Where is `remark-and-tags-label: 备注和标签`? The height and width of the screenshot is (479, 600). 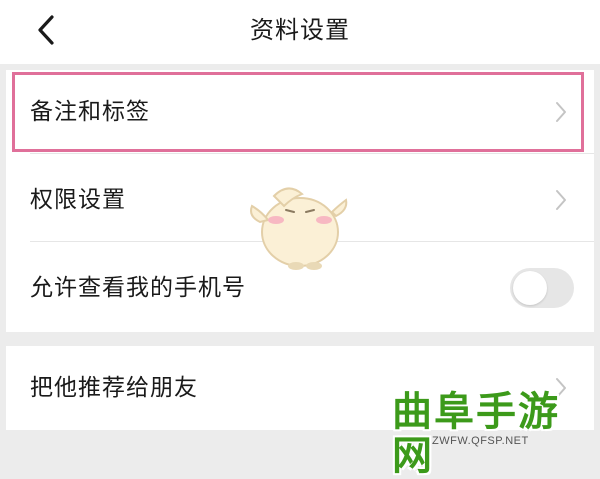
remark-and-tags-label: 备注和标签 is located at coordinates (90, 112).